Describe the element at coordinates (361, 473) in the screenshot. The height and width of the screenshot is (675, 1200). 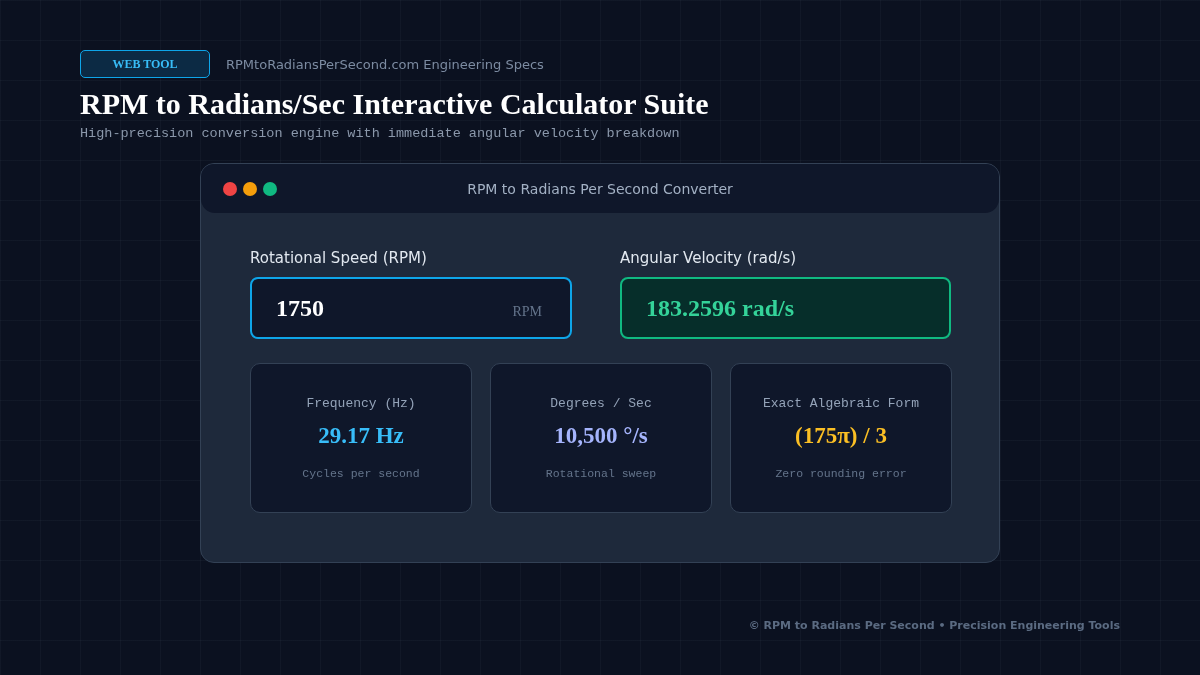
I see `result-note: Cycles per second` at that location.